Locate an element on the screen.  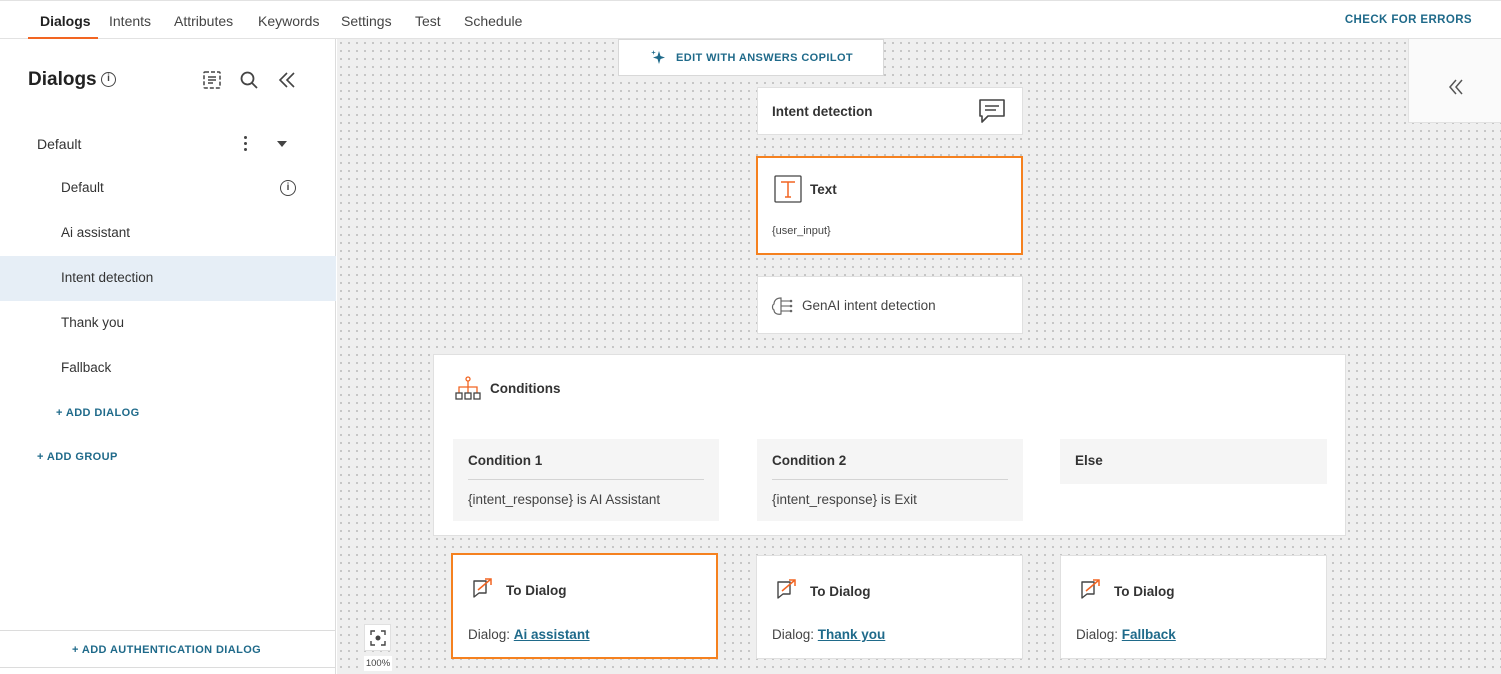
zoom-level: 100% is located at coordinates (378, 663).